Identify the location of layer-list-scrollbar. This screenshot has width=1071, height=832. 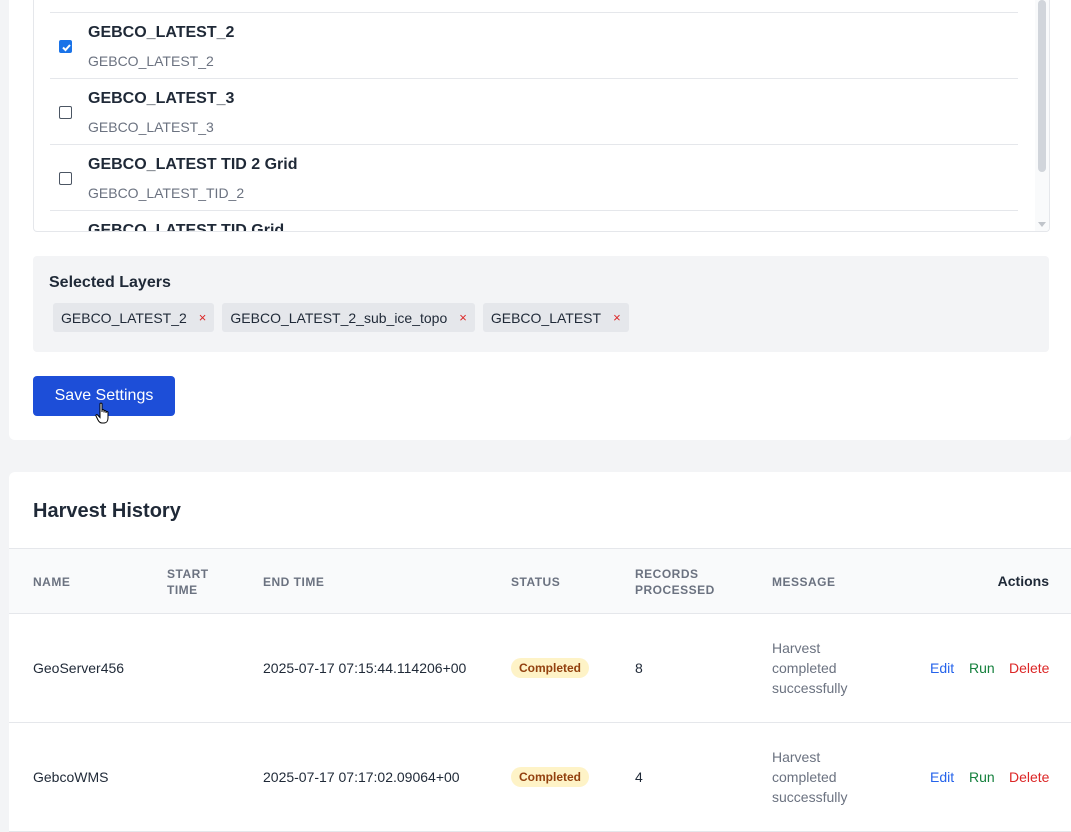
(1042, 115).